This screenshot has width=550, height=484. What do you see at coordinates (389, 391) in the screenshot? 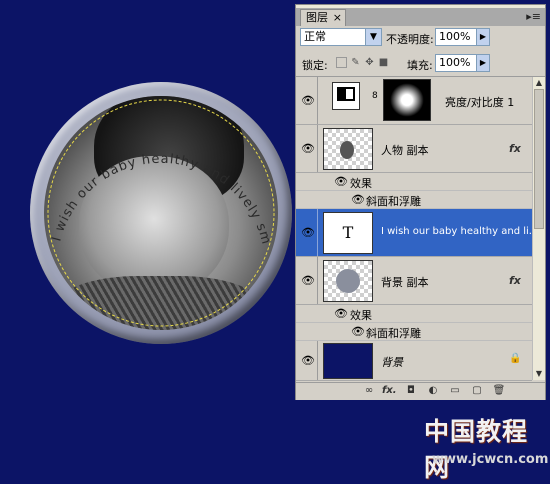
I see `fx-icon: fx.` at bounding box center [389, 391].